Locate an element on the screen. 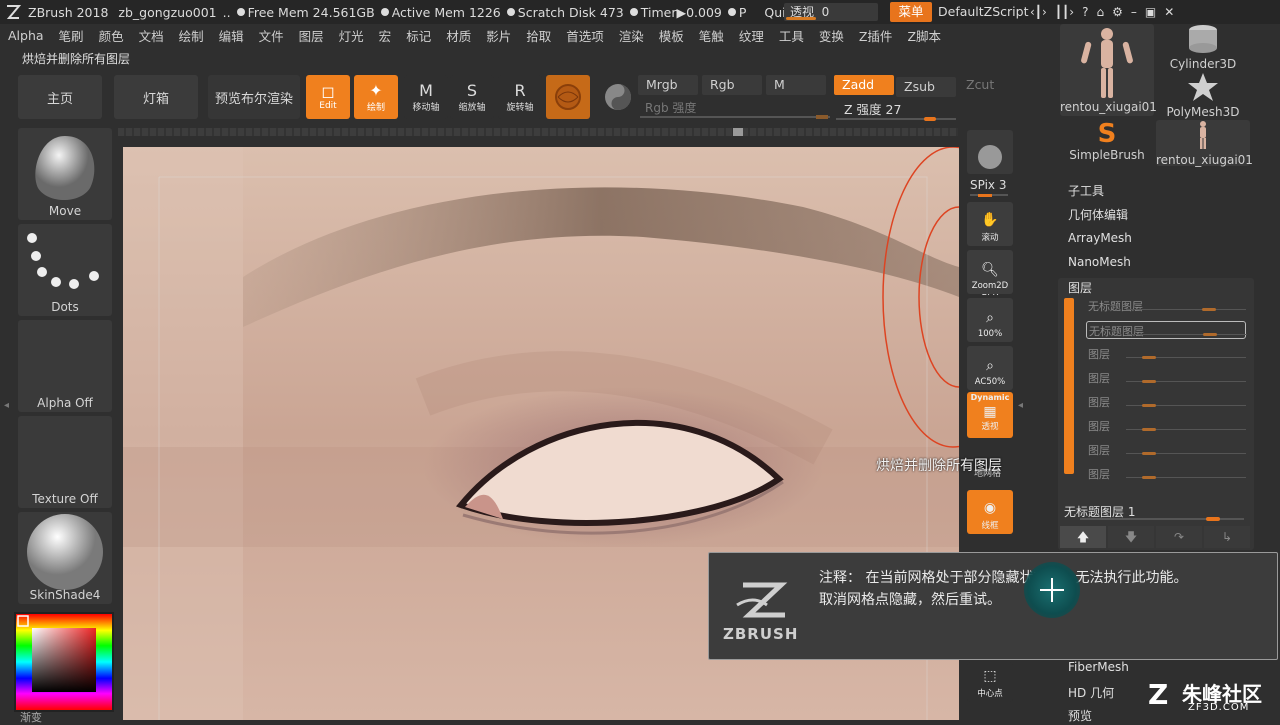 The width and height of the screenshot is (1280, 725). lightbox-button: 灯箱 is located at coordinates (156, 97).